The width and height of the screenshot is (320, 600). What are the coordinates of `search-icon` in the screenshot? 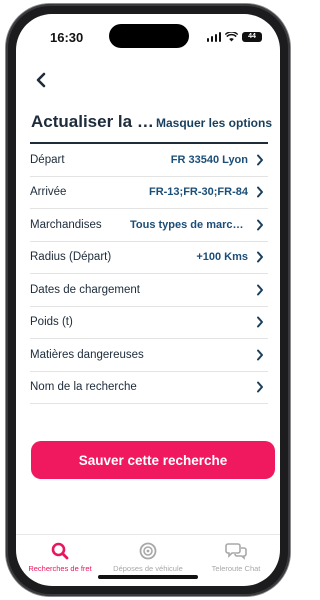 It's located at (60, 551).